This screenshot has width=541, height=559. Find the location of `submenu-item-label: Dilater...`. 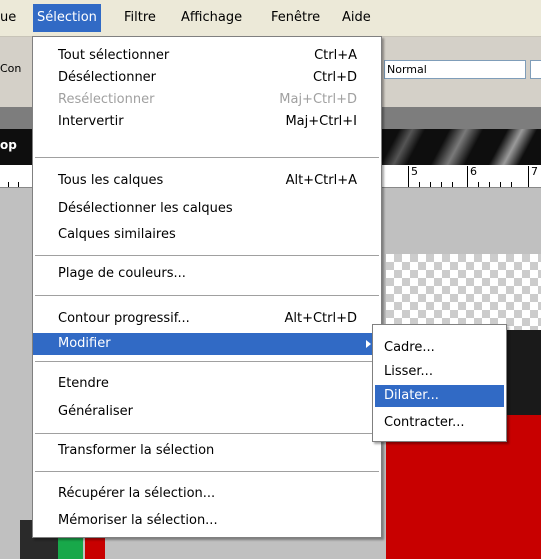

submenu-item-label: Dilater... is located at coordinates (411, 395).